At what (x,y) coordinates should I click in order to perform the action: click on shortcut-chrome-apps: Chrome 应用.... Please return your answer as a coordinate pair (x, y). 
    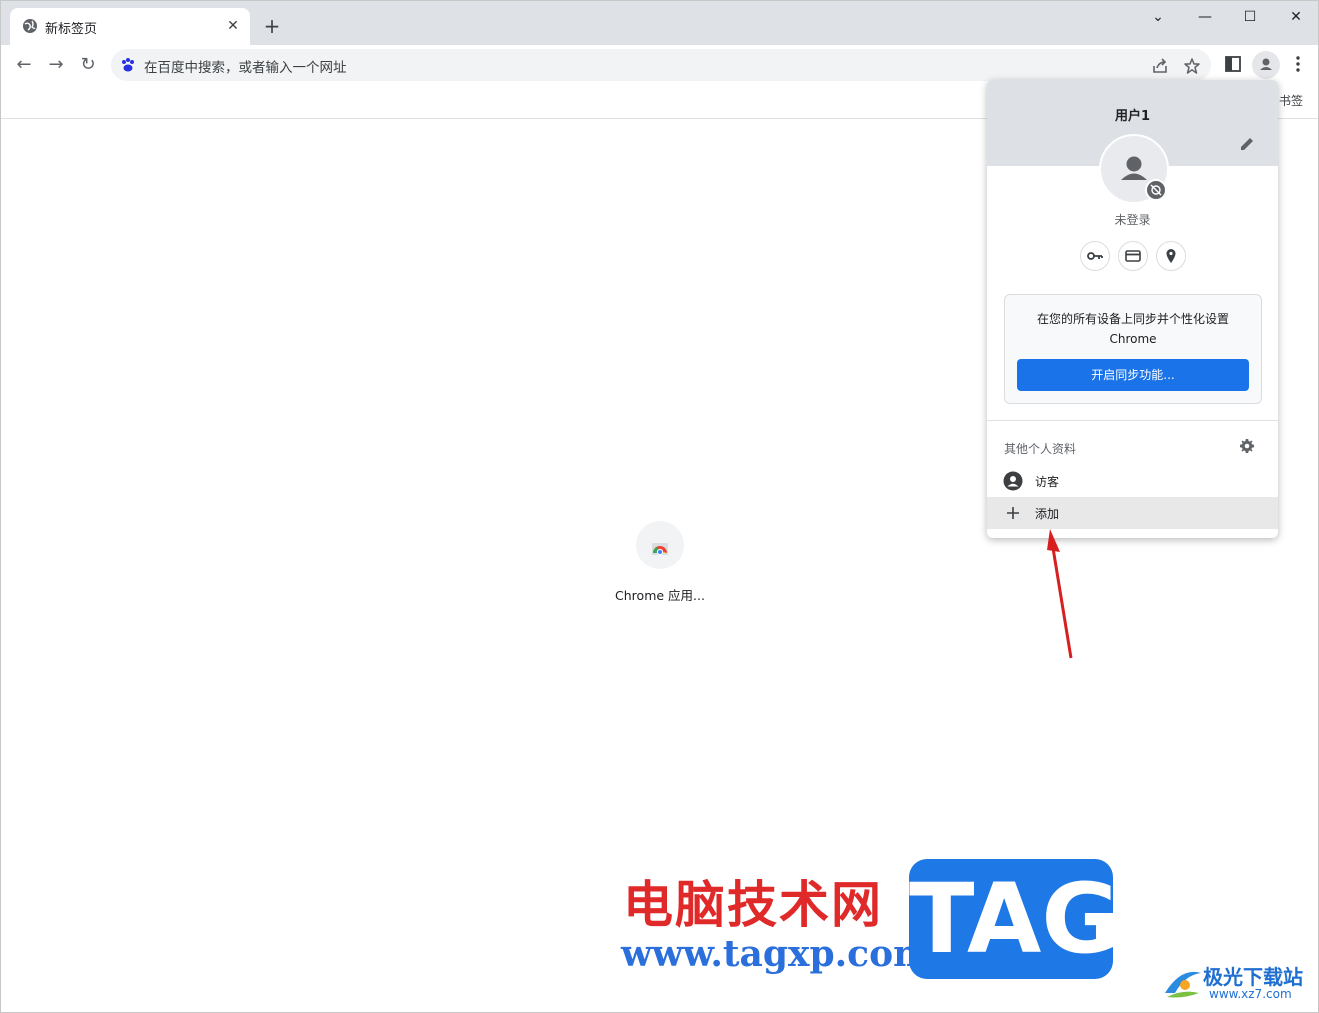
    Looking at the image, I should click on (660, 562).